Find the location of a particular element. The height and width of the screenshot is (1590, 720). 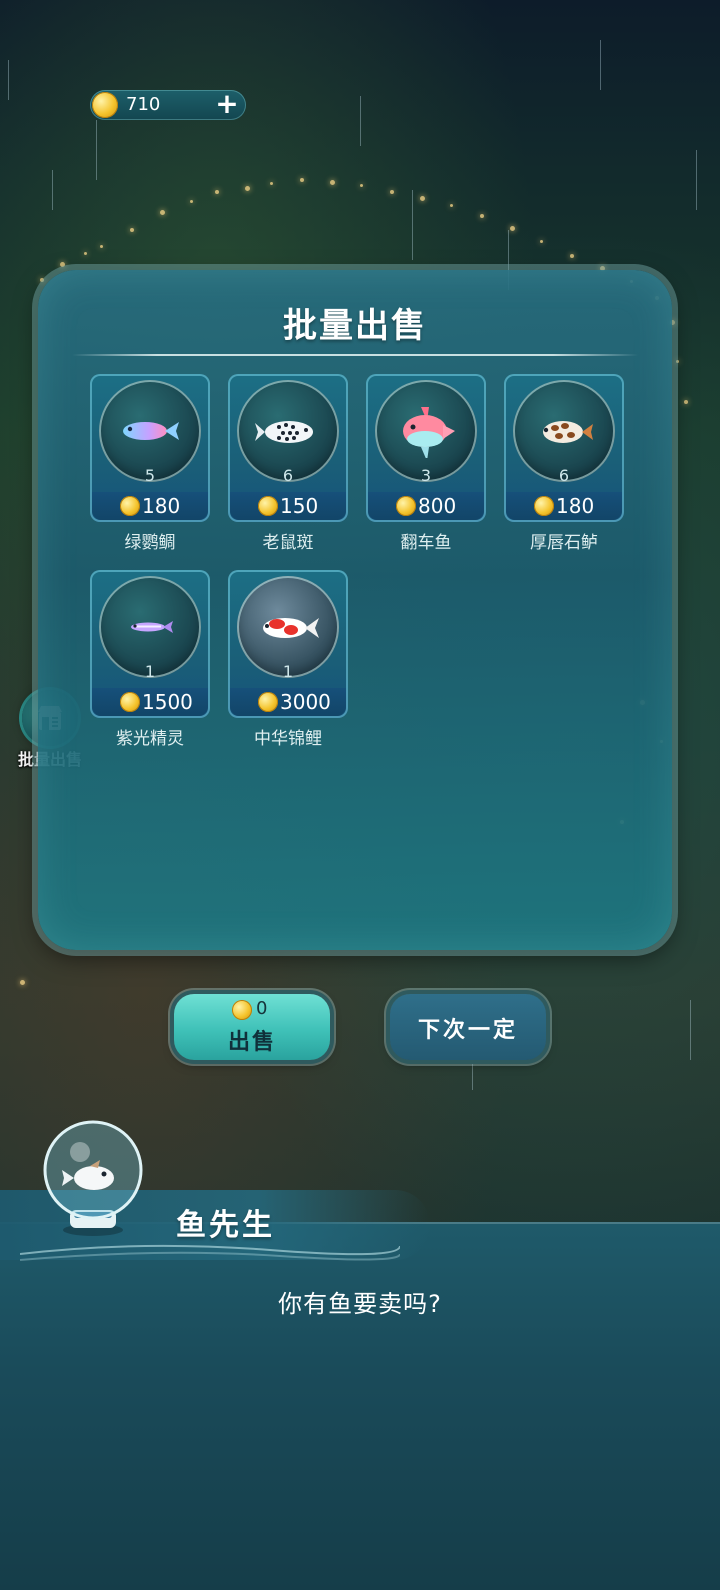

parrotfish-icon is located at coordinates (151, 431).